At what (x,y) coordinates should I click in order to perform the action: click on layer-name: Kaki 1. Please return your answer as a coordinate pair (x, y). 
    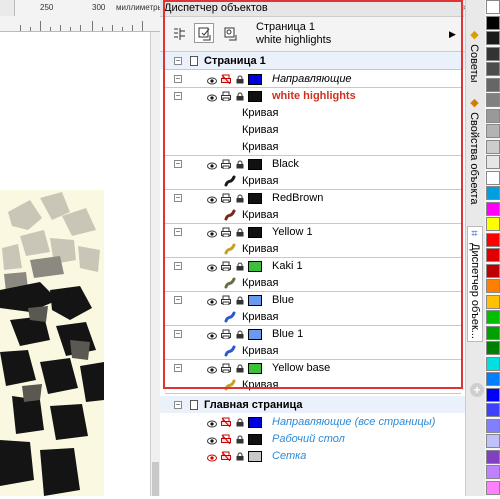
    Looking at the image, I should click on (287, 266).